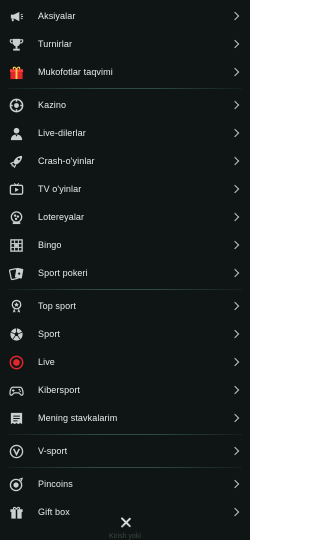  Describe the element at coordinates (125, 133) in the screenshot. I see `menu-item-live-dilerlar: Live-dilerlar` at that location.